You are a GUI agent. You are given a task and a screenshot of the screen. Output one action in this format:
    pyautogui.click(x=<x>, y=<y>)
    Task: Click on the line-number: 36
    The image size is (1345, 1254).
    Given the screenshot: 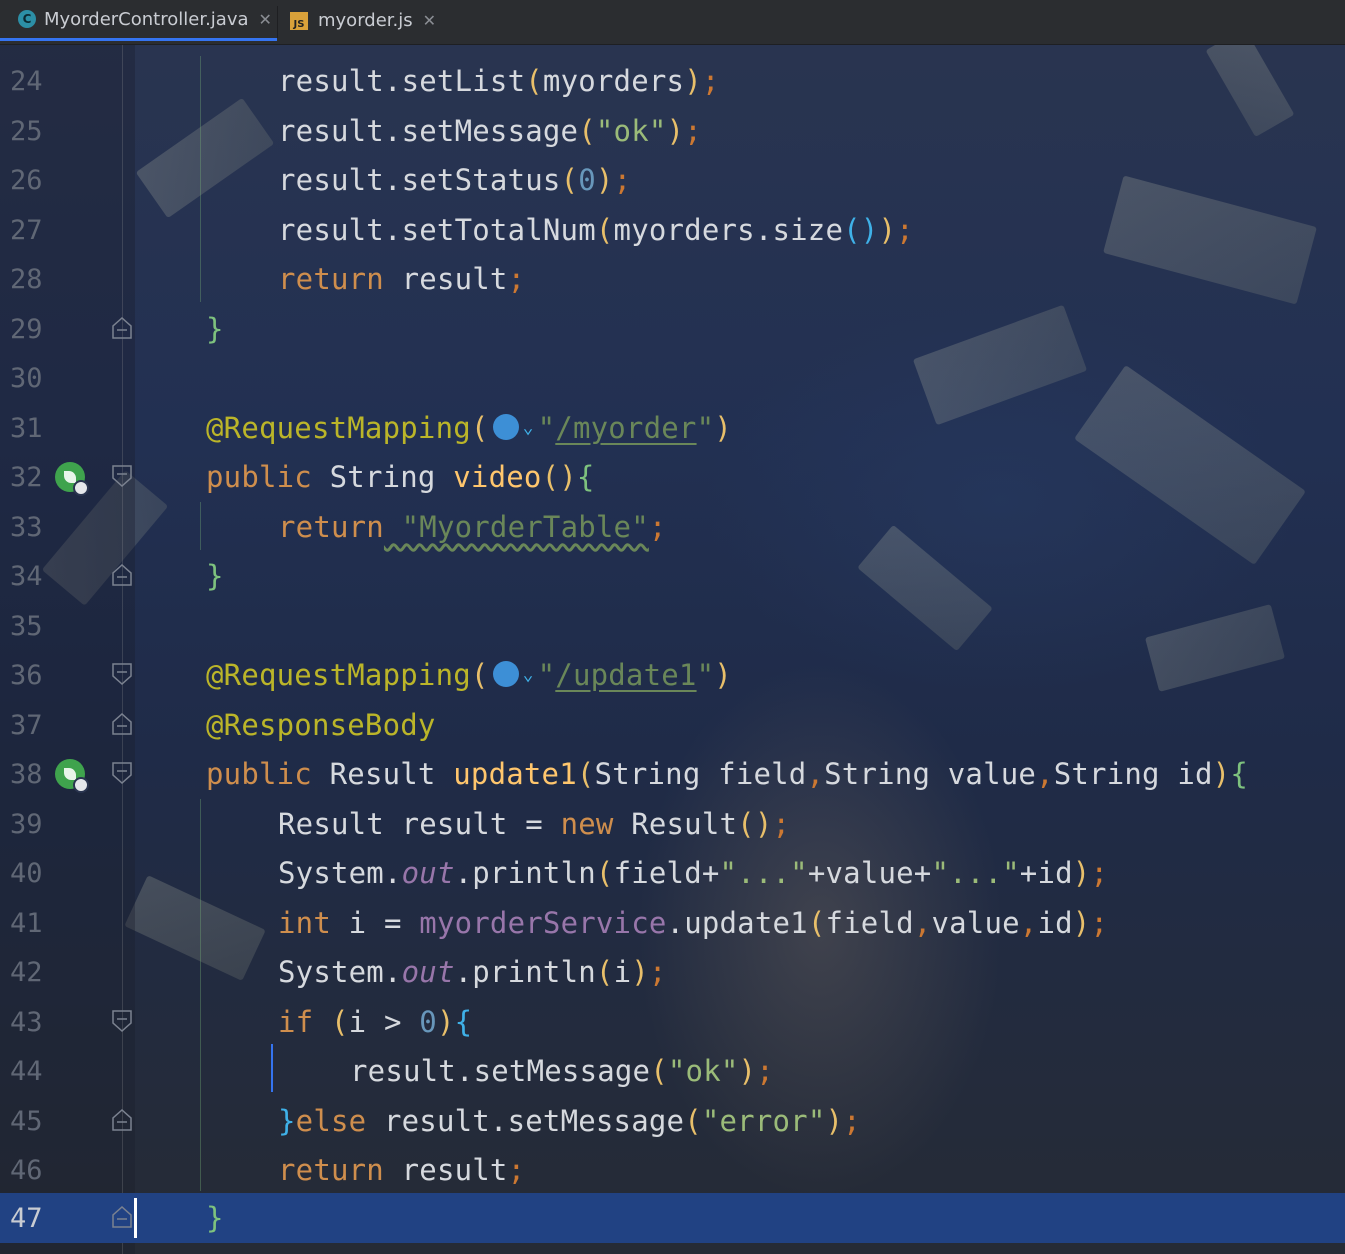 What is the action you would take?
    pyautogui.click(x=26, y=675)
    